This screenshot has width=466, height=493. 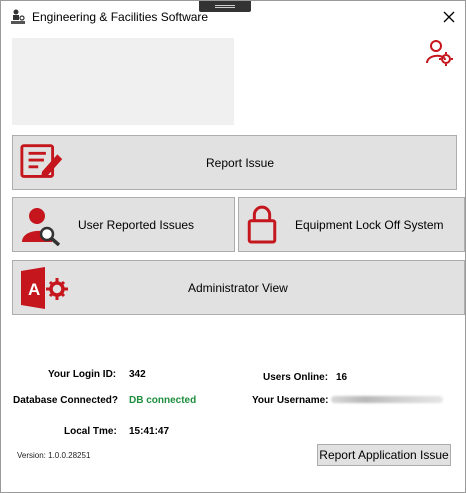 I want to click on users-online-label: Users Online:, so click(x=296, y=377).